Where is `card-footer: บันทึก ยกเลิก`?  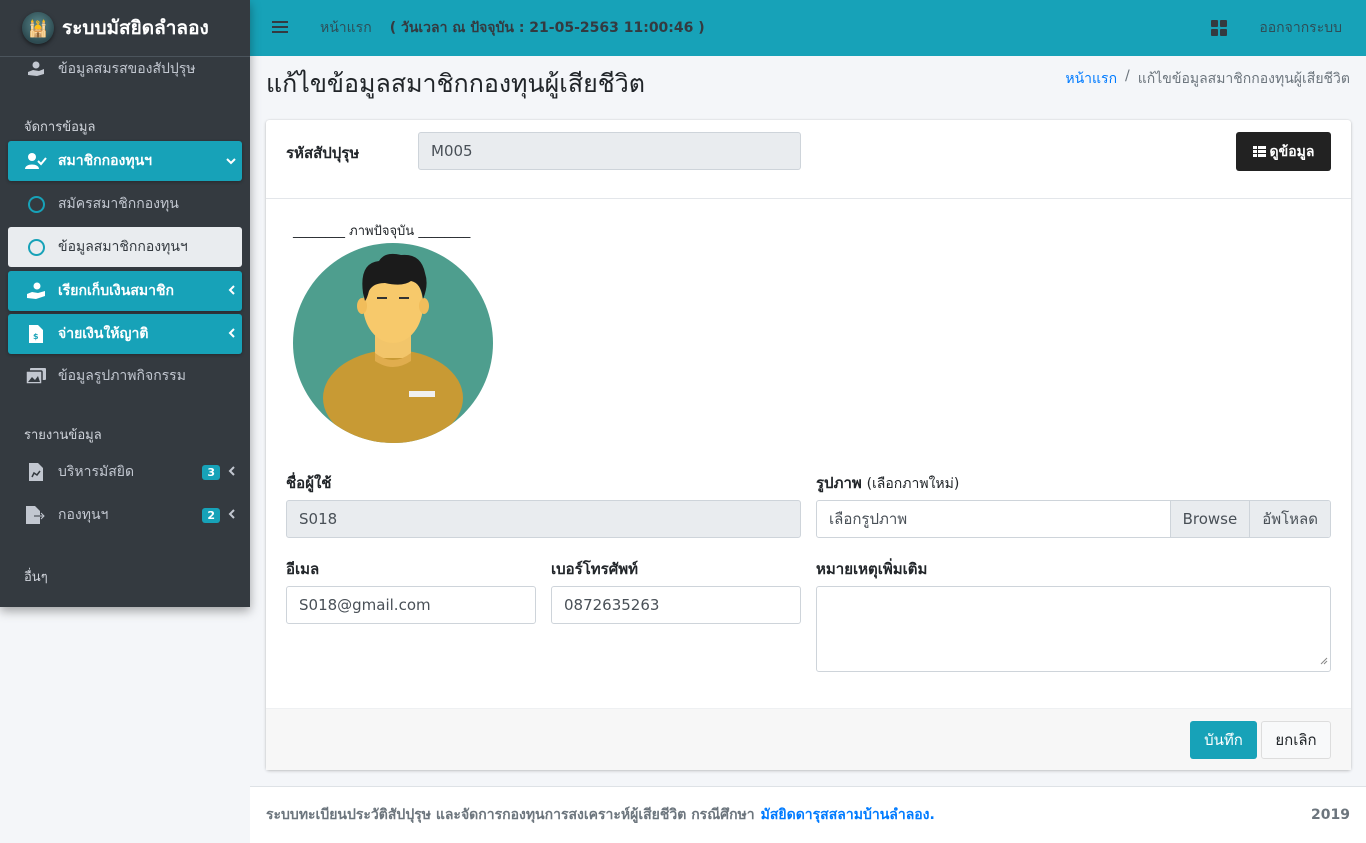 card-footer: บันทึก ยกเลิก is located at coordinates (808, 739).